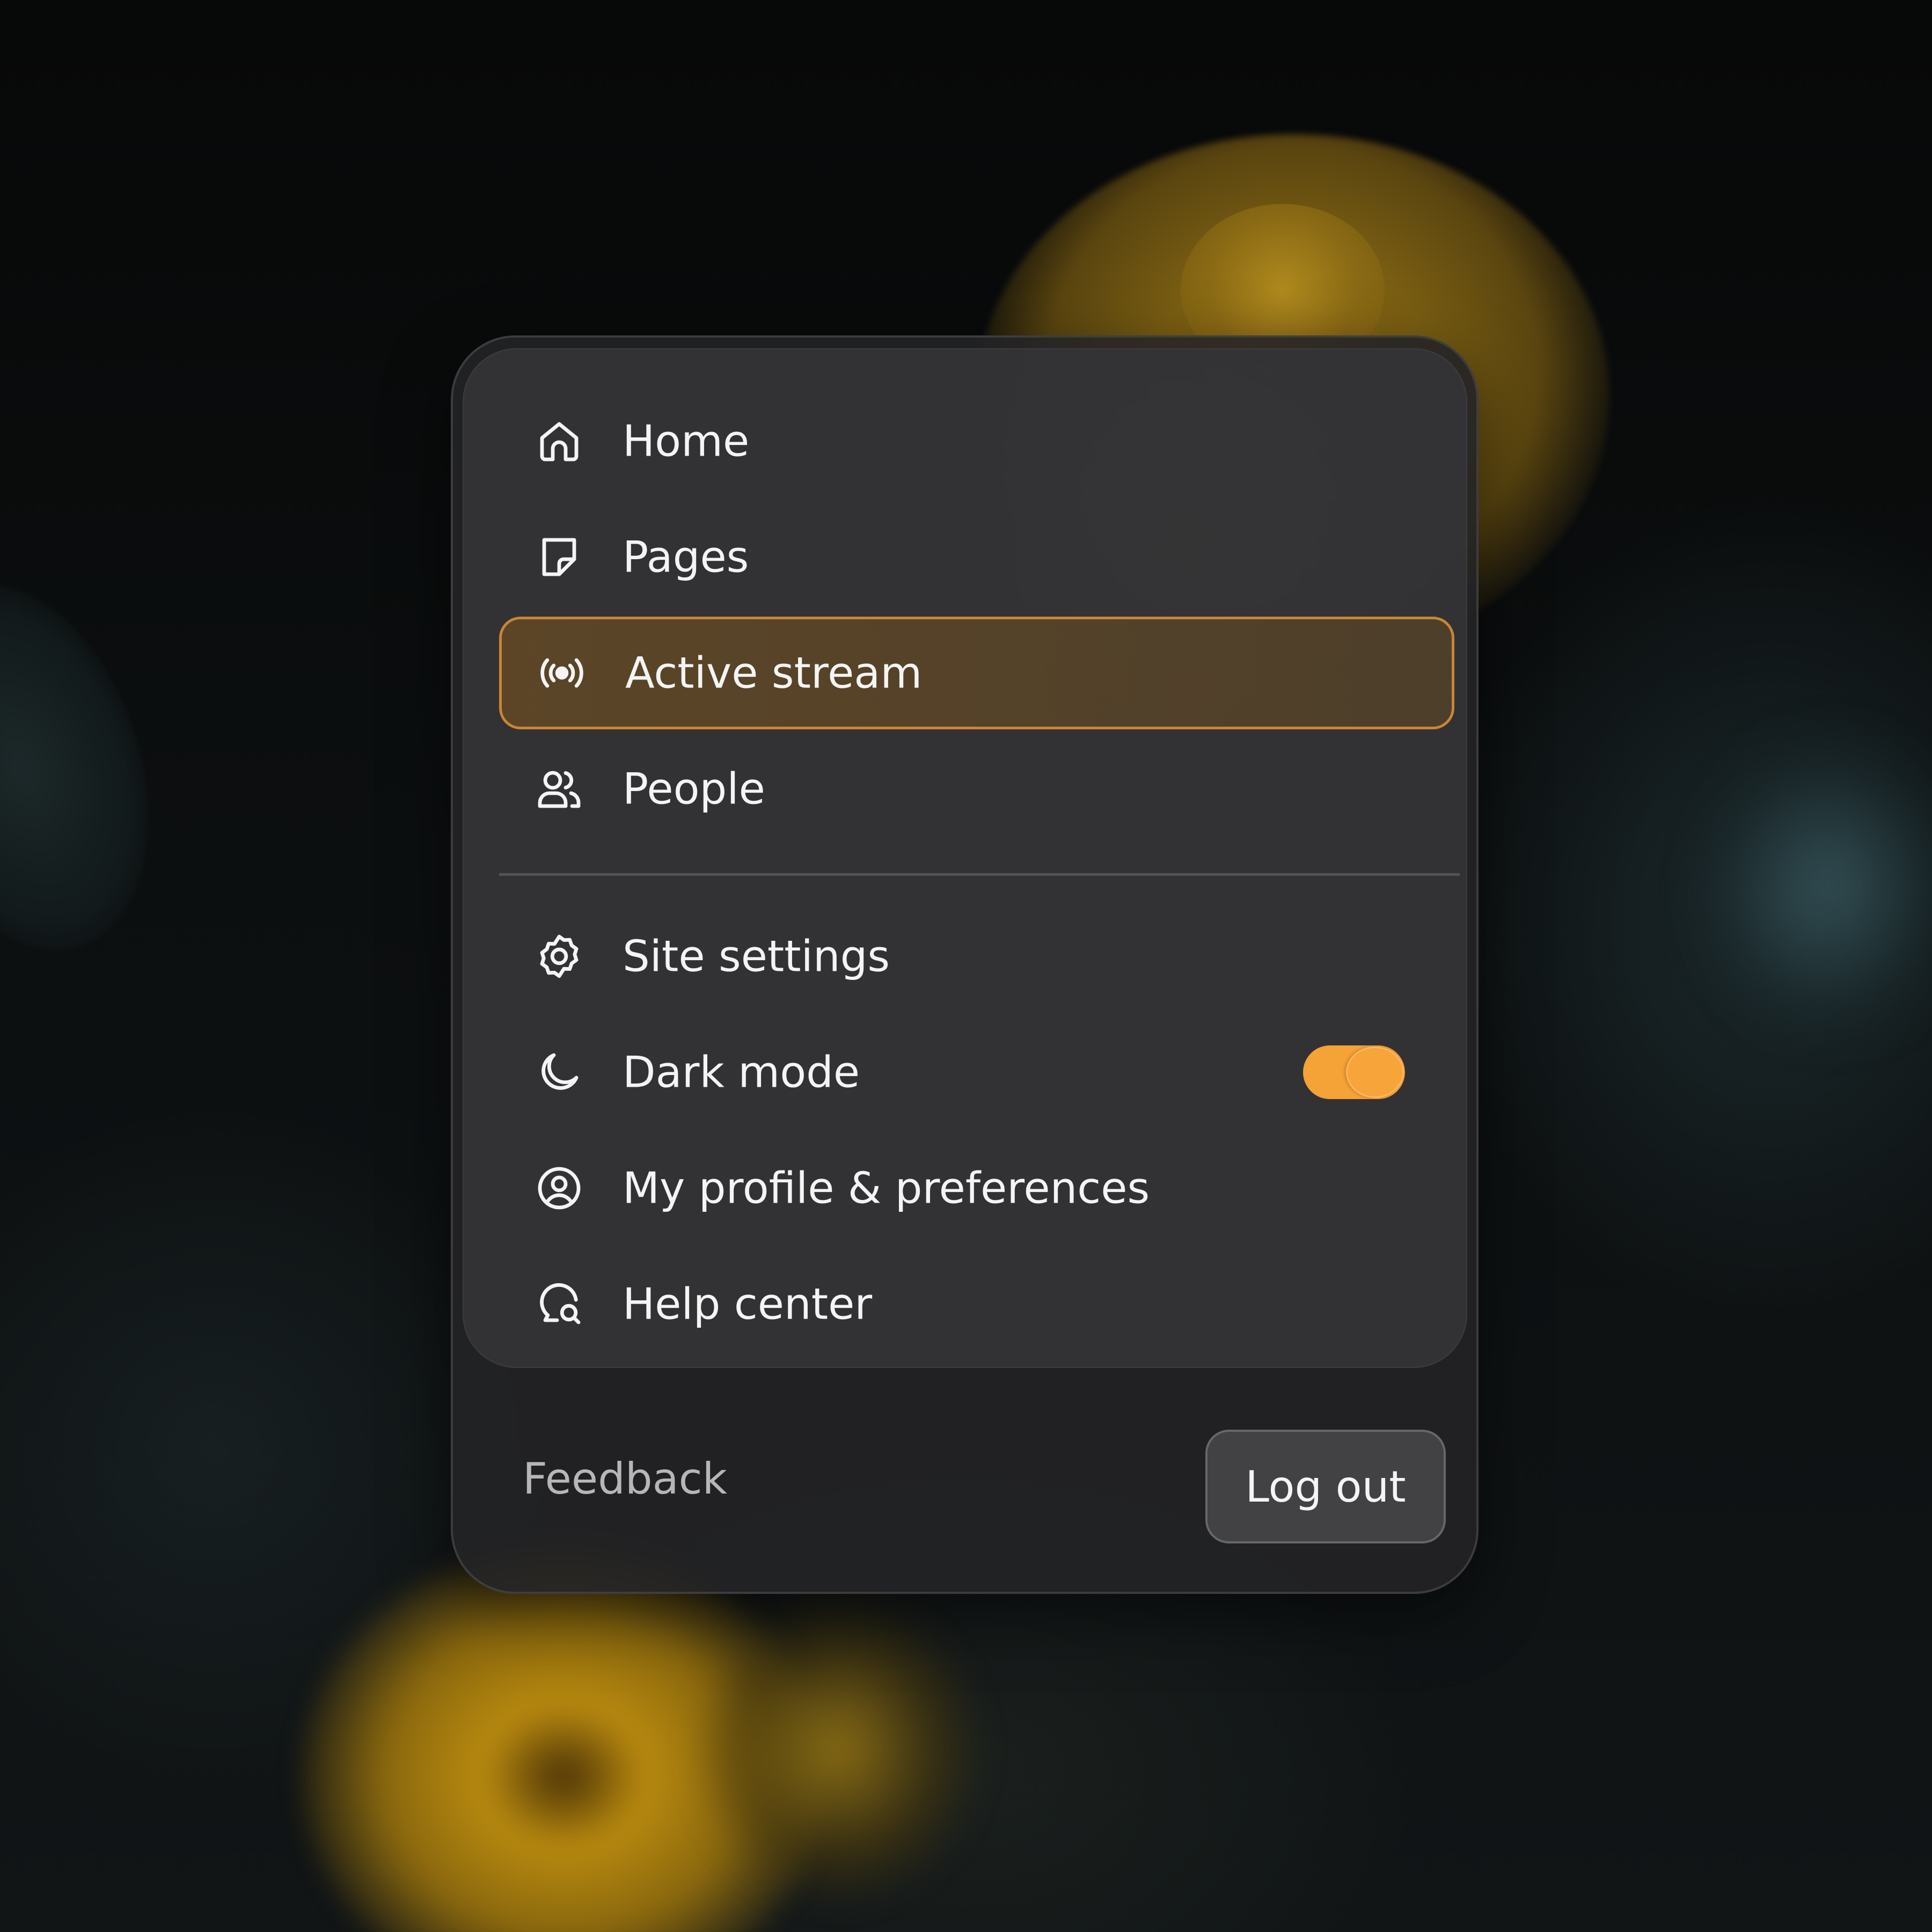 Image resolution: width=1932 pixels, height=1932 pixels. What do you see at coordinates (1325, 1486) in the screenshot?
I see `logout-button: Log out` at bounding box center [1325, 1486].